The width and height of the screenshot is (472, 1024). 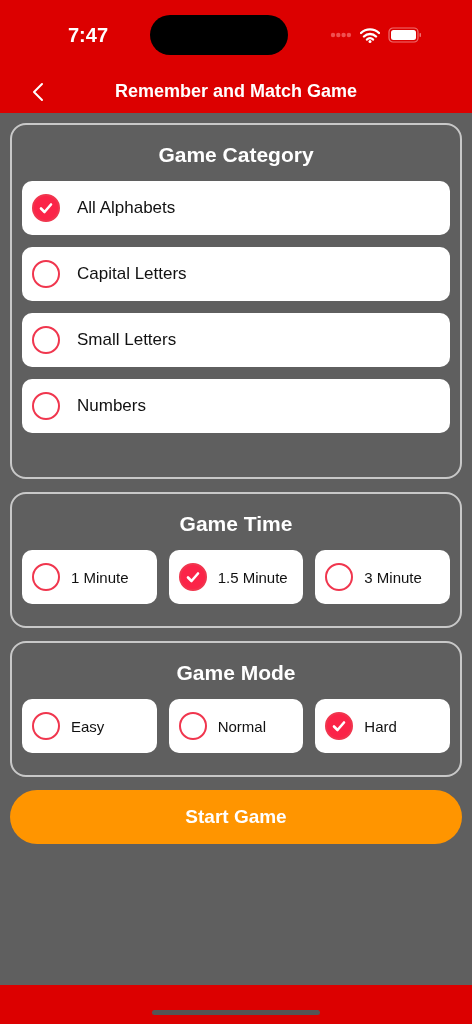 I want to click on option-button: Hard, so click(x=382, y=726).